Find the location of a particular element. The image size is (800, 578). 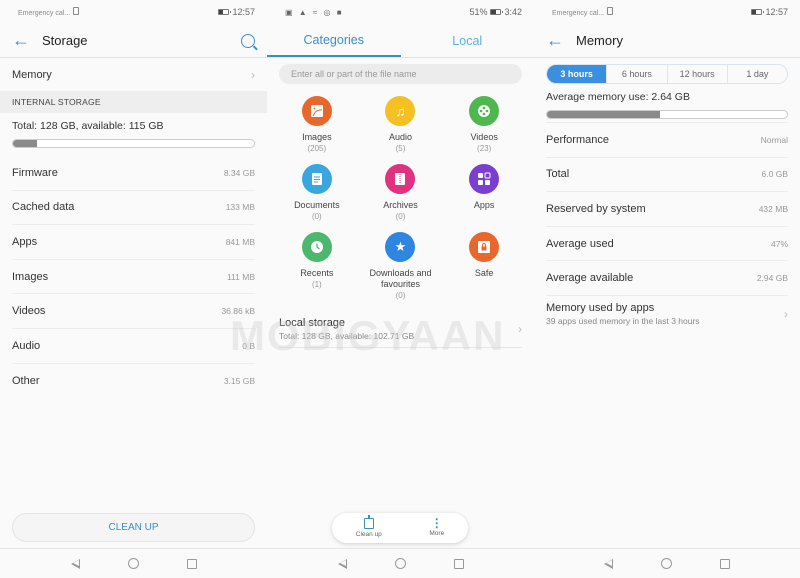

category-audio: ♫ Audio (5) is located at coordinates (401, 127).